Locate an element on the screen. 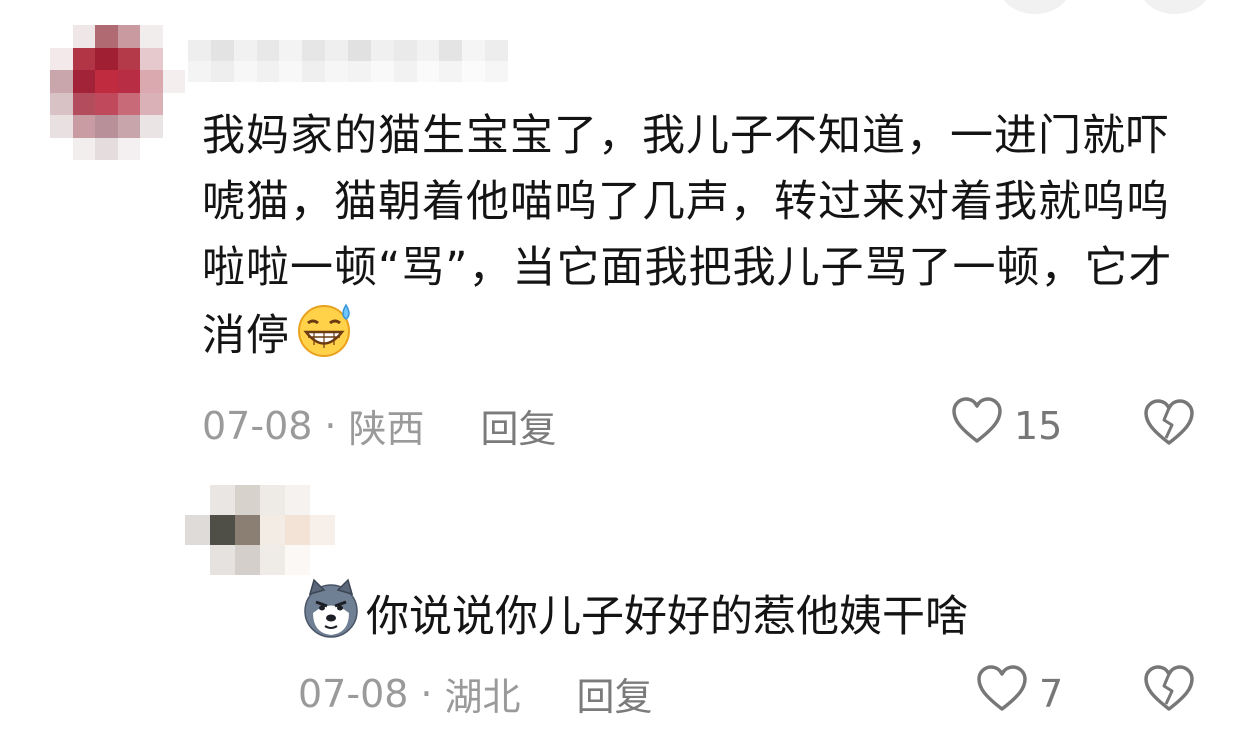 The height and width of the screenshot is (746, 1260). like-button: 7 is located at coordinates (1019, 693).